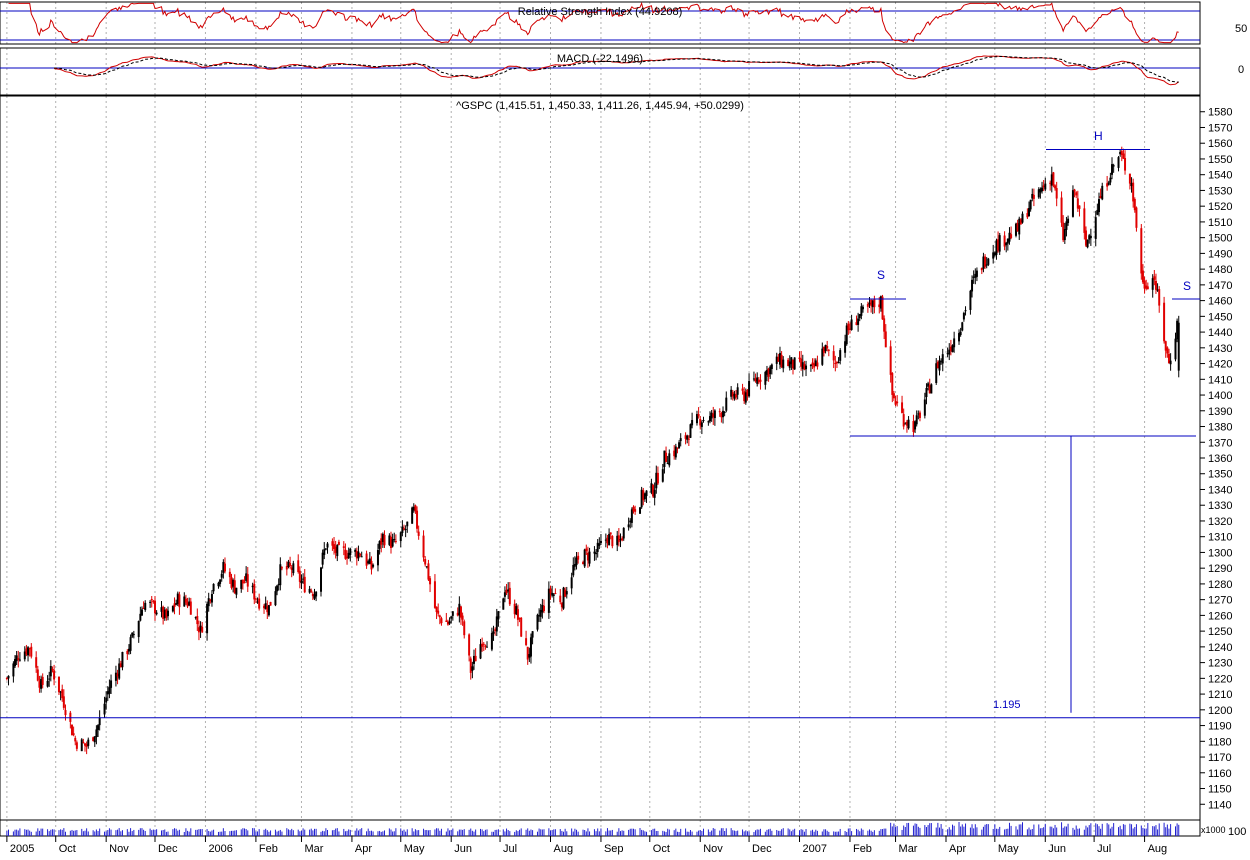  Describe the element at coordinates (600, 59) in the screenshot. I see `macd-title: MACD (-22.1496)` at that location.